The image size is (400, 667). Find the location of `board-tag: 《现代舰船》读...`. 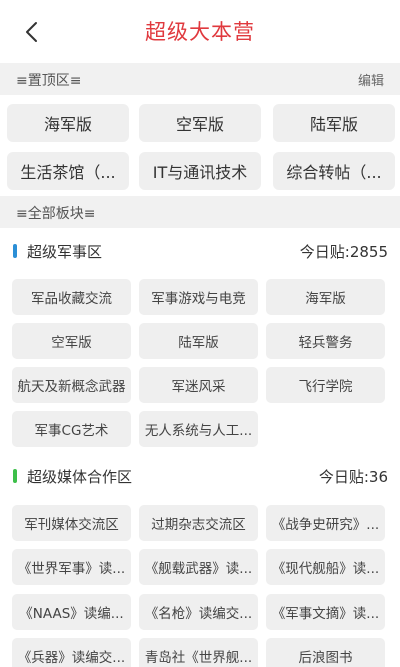

board-tag: 《现代舰船》读... is located at coordinates (325, 567).